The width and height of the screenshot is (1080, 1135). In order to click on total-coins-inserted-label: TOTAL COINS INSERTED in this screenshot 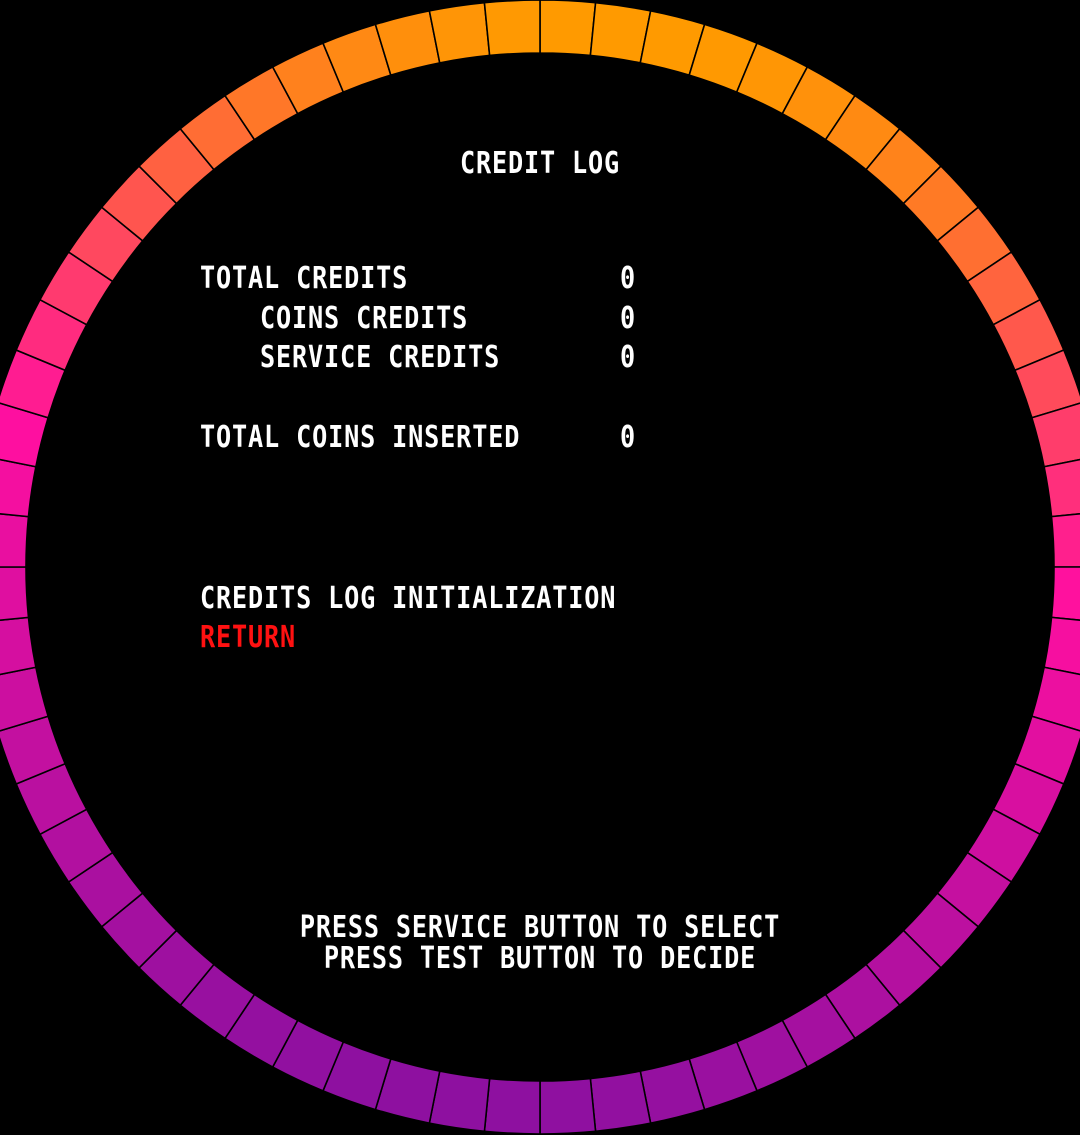, I will do `click(360, 437)`.